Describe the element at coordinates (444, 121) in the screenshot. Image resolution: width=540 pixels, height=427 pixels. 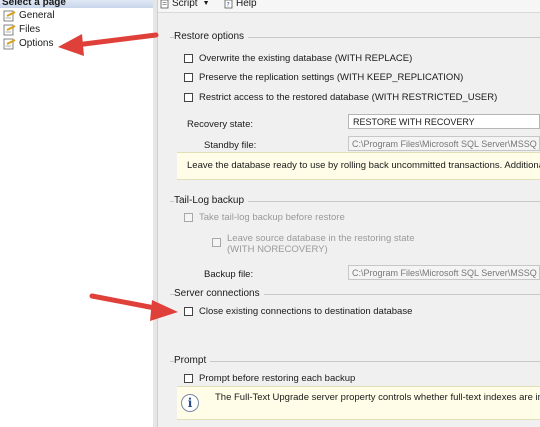
I see `recovery-state-select: RESTORE WITH RECOVERY` at that location.